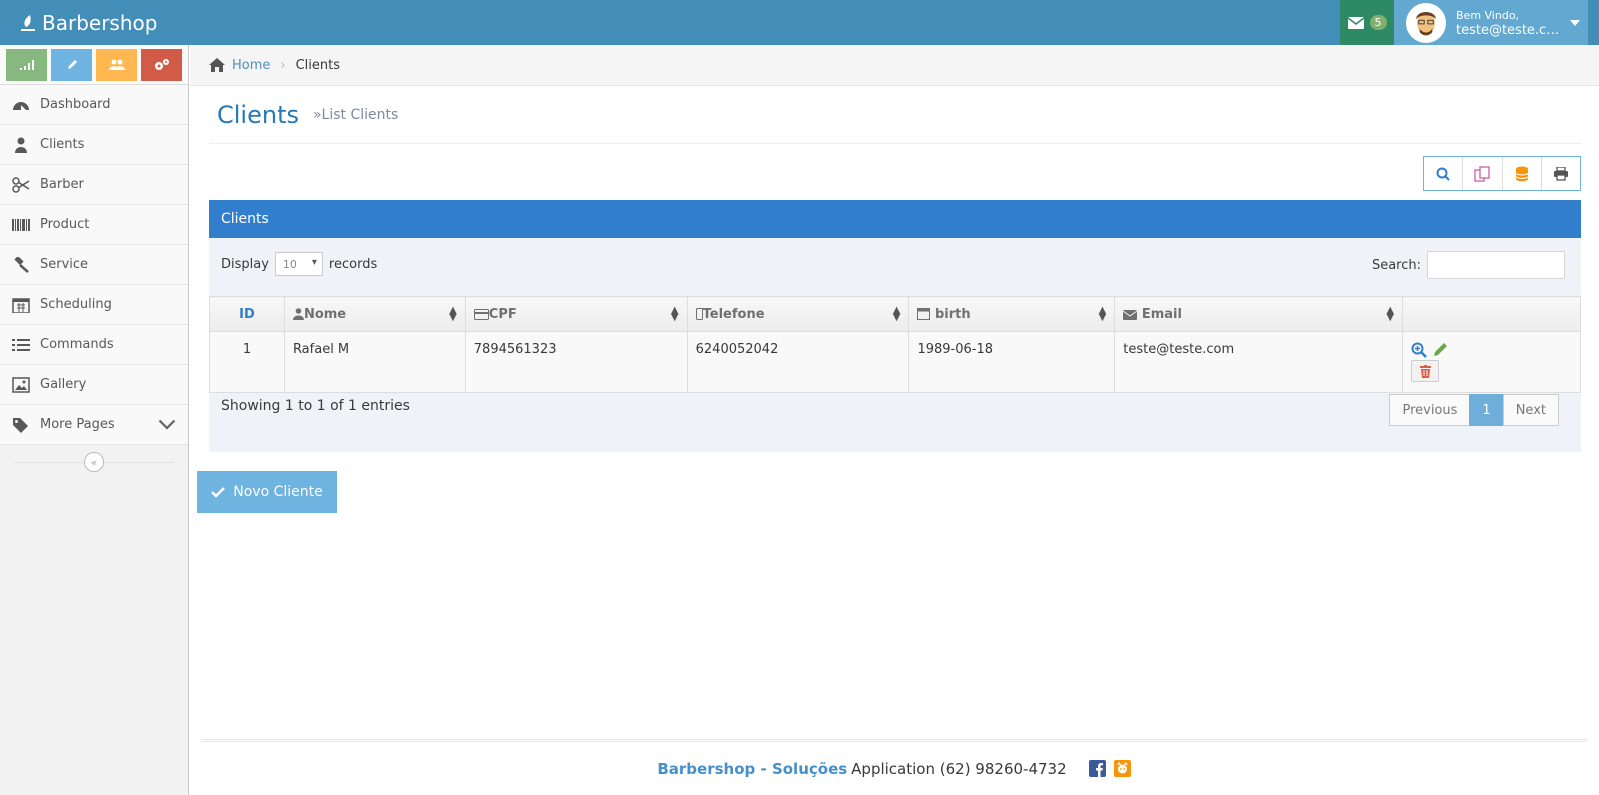 This screenshot has height=795, width=1599. I want to click on sidebar-collapse: «, so click(94, 462).